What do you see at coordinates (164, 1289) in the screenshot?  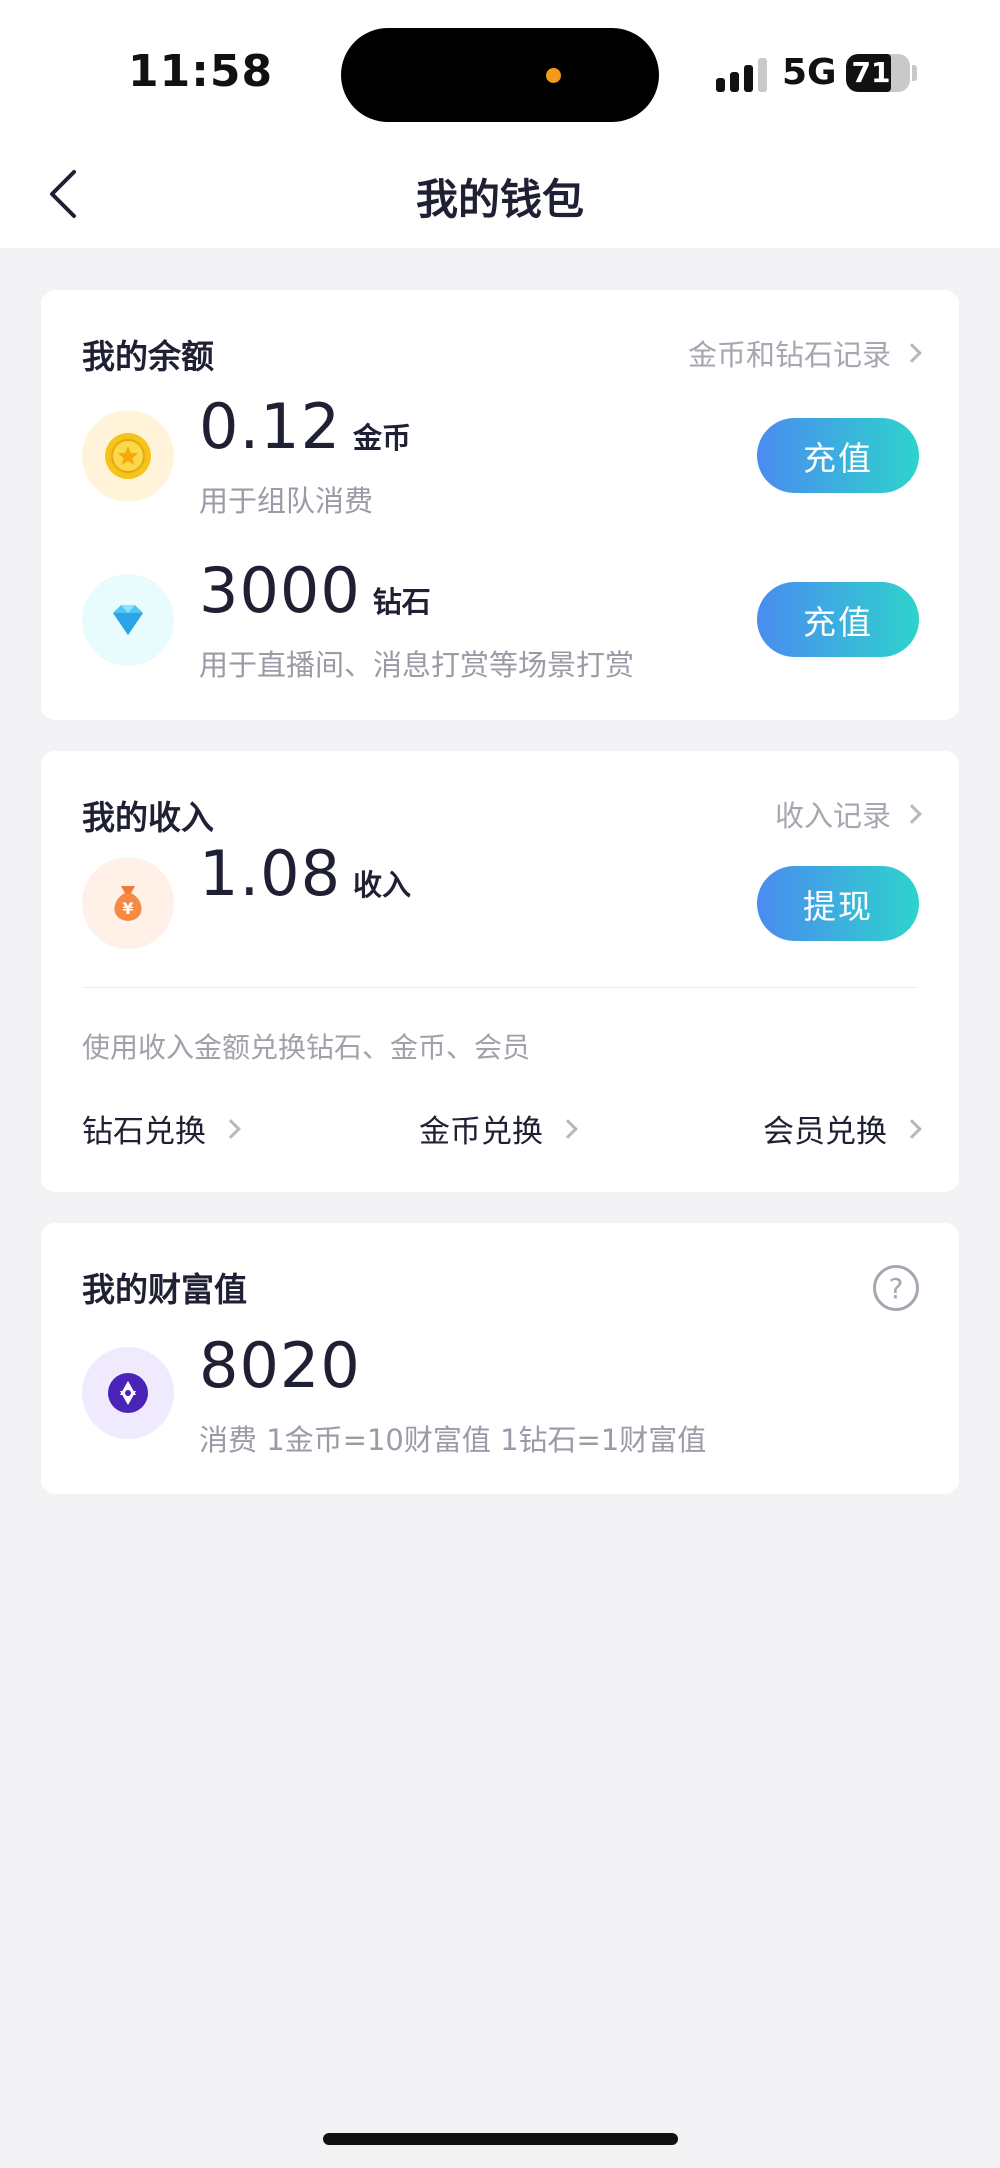 I see `wealth-title: 我的财富值` at bounding box center [164, 1289].